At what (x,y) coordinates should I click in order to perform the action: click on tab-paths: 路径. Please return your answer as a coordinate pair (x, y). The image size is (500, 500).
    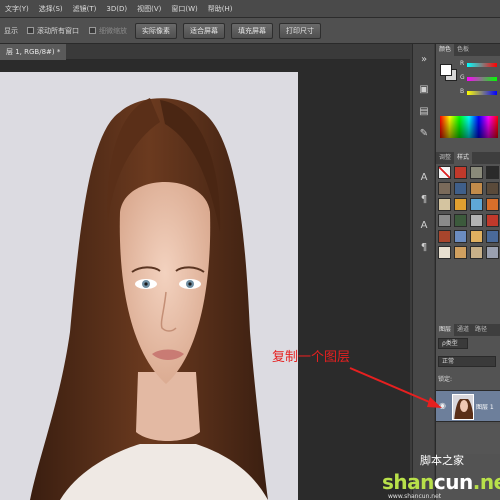
    Looking at the image, I should click on (481, 330).